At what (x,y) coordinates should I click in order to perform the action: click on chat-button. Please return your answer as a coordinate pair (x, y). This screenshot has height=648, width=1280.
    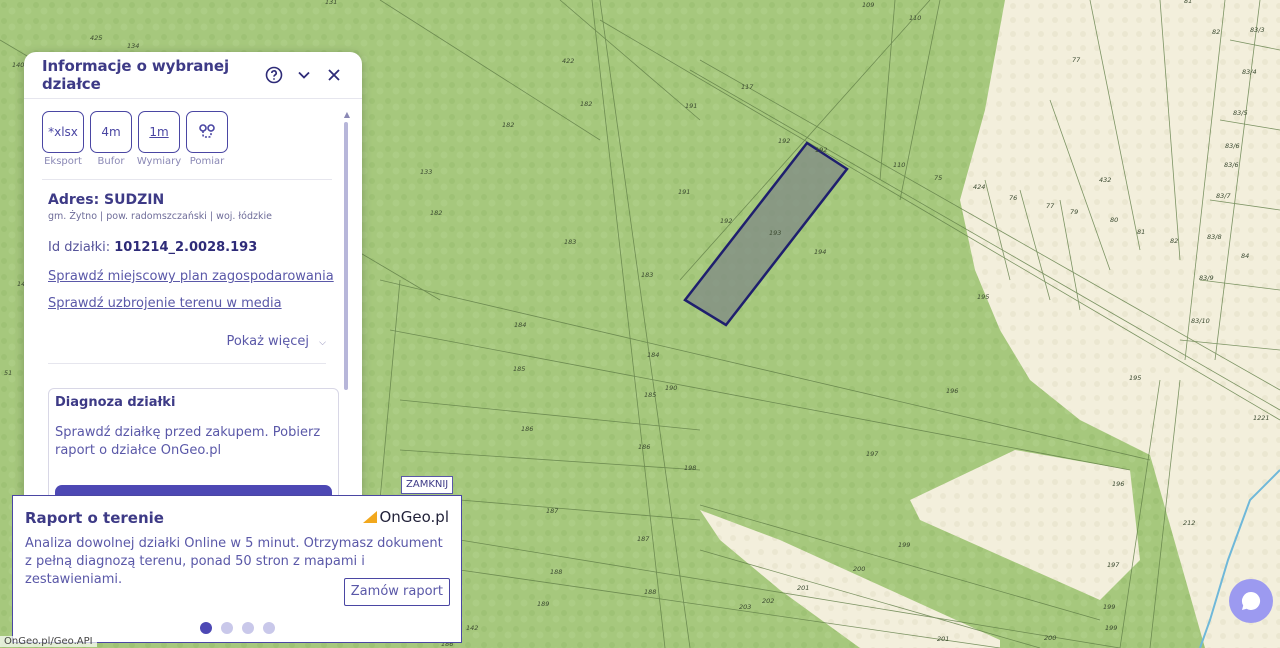
    Looking at the image, I should click on (1251, 601).